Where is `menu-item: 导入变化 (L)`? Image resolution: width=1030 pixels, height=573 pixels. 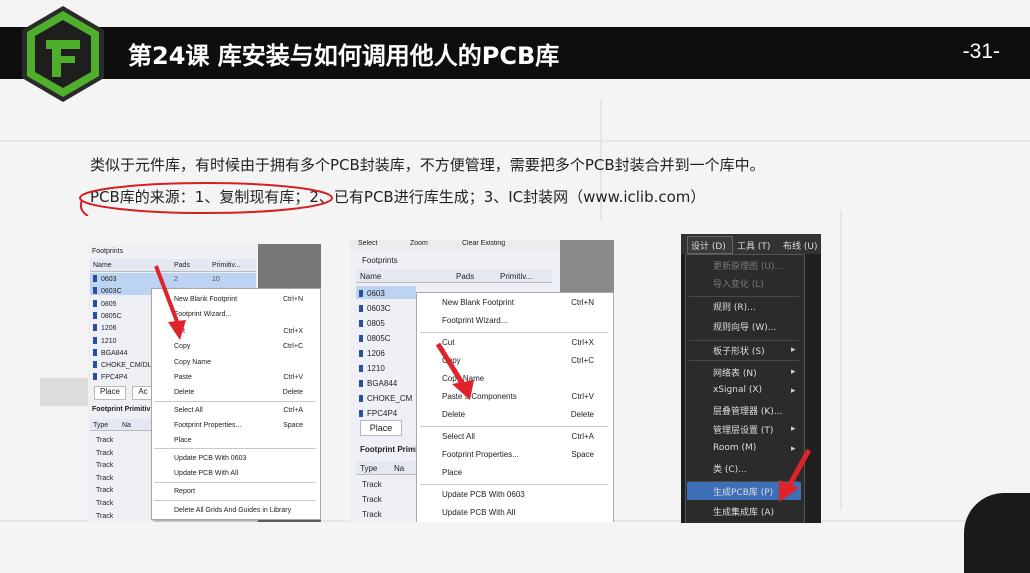
menu-item: 导入变化 (L) is located at coordinates (738, 285).